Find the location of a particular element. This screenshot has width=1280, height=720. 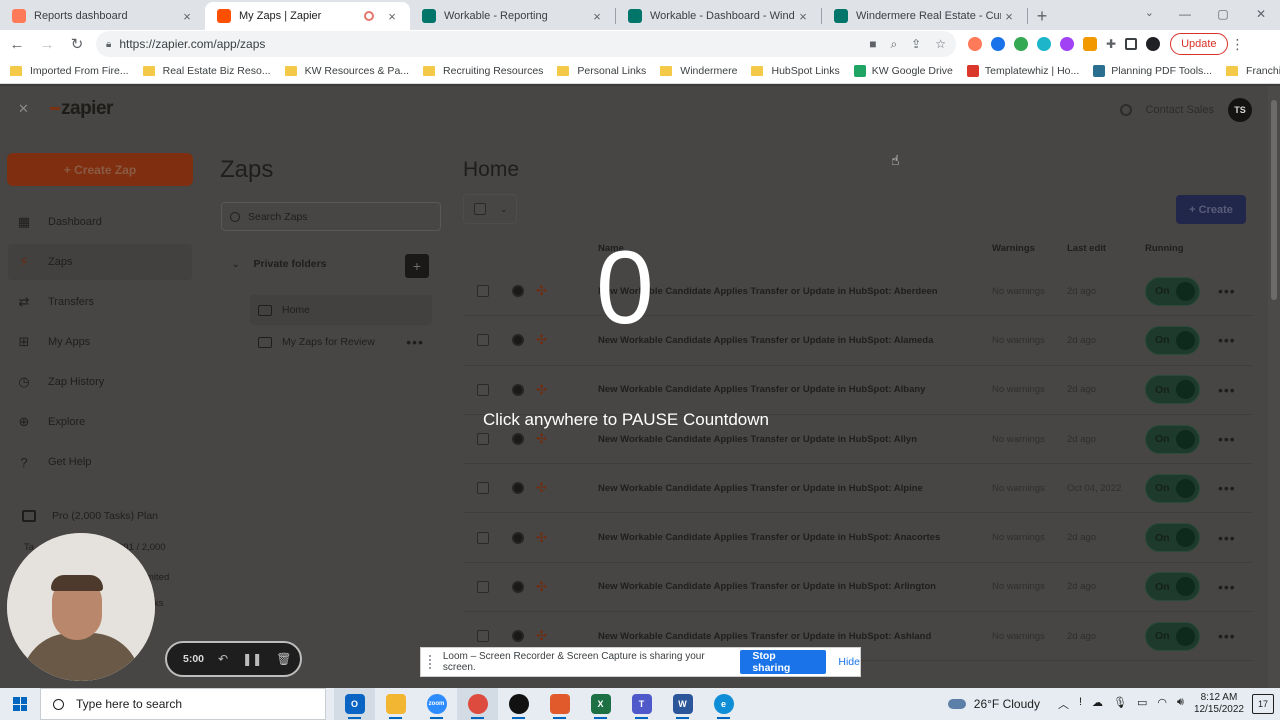

edge-taskbar-button: e is located at coordinates (723, 704).